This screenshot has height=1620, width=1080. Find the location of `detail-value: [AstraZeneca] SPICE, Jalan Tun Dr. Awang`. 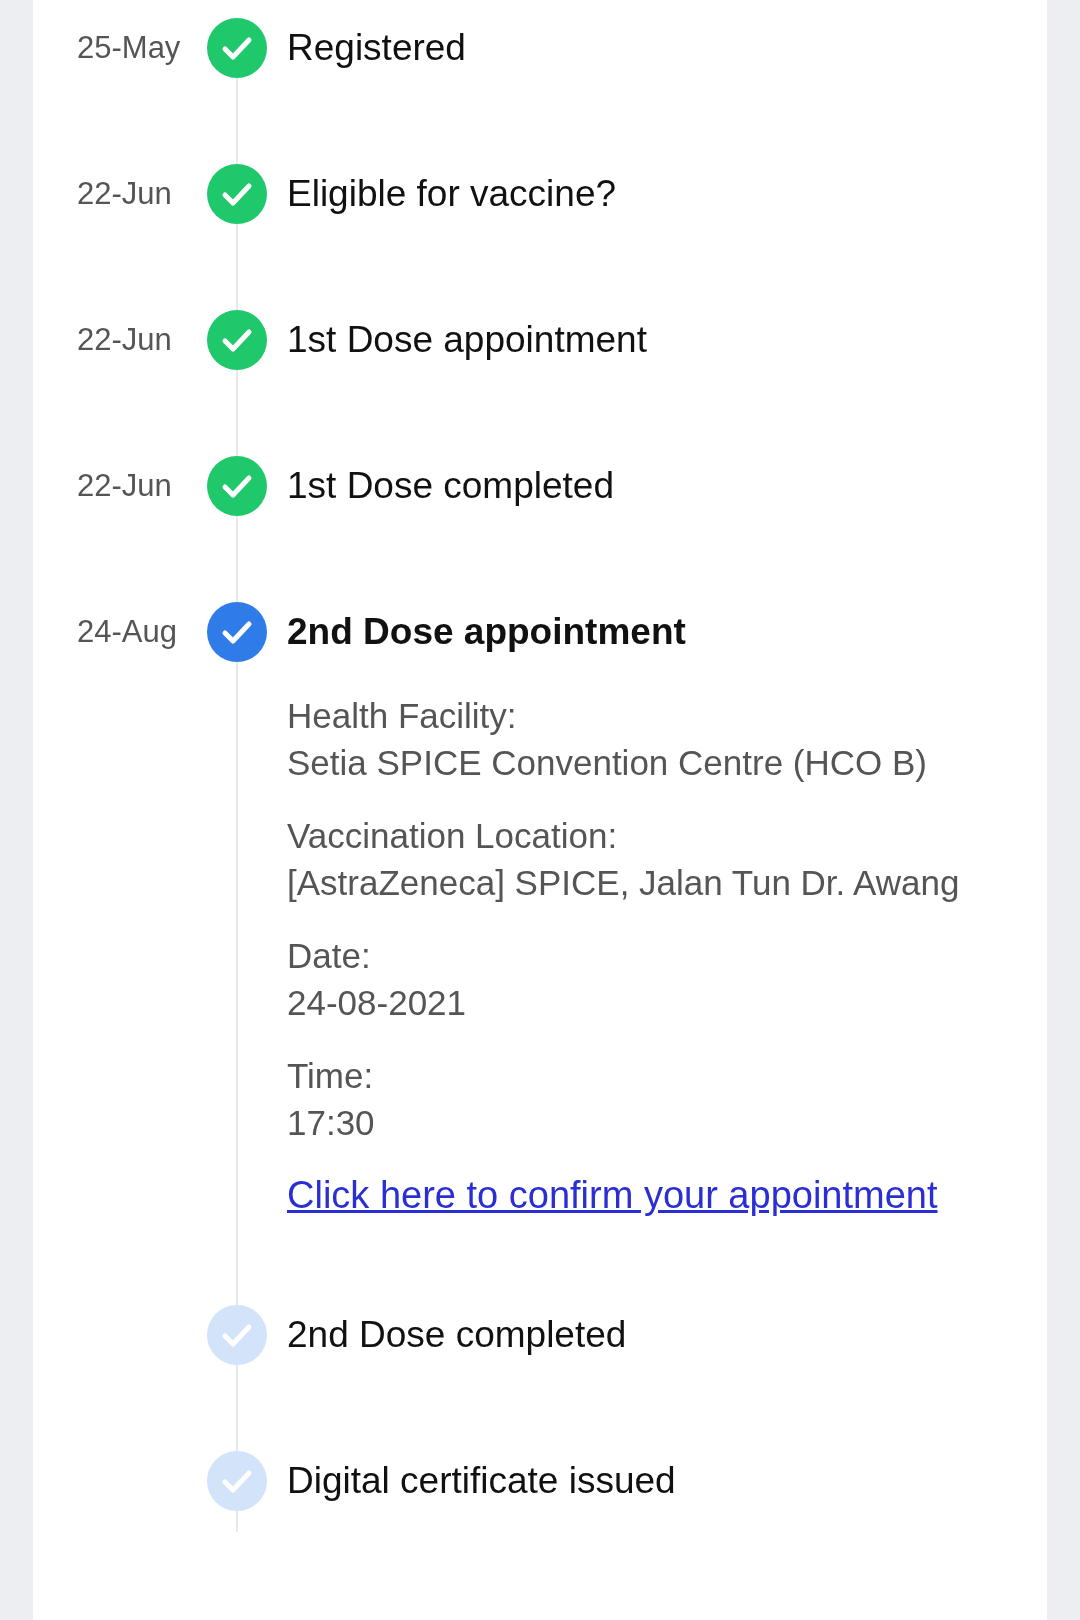

detail-value: [AstraZeneca] SPICE, Jalan Tun Dr. Awang is located at coordinates (624, 883).